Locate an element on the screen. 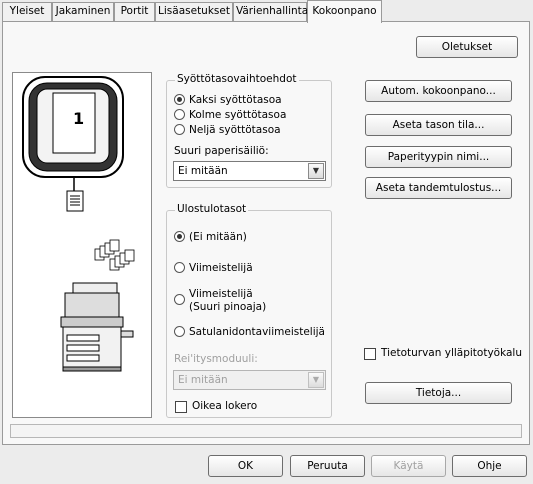 This screenshot has height=484, width=533. radio-finisher-large-line2: (Suuri pinoaja) is located at coordinates (228, 307).